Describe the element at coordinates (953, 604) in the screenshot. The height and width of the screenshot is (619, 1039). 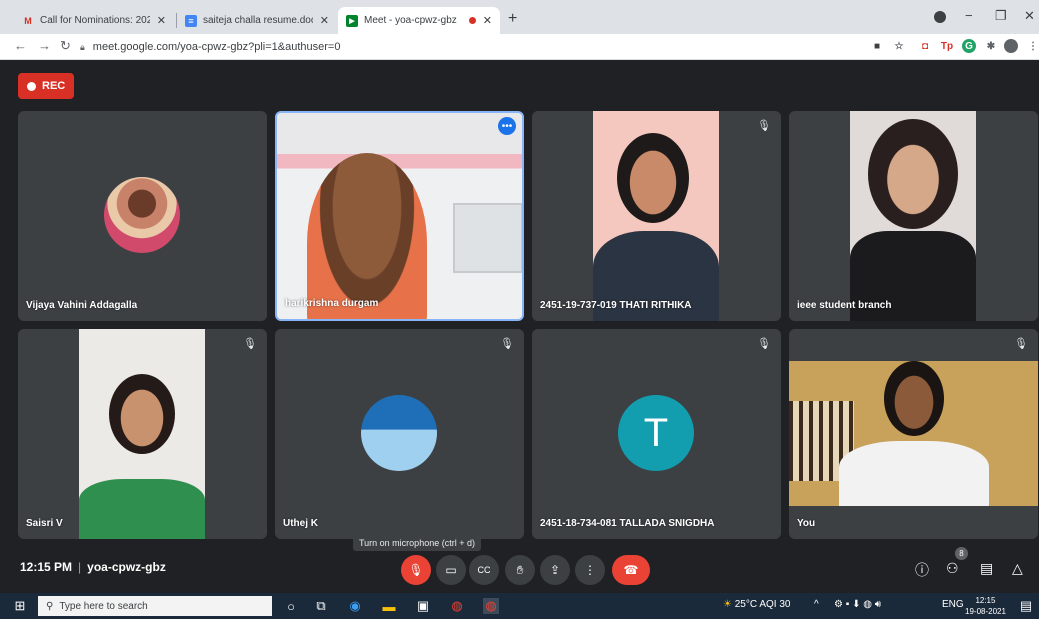
I see `language-indicator: ENG` at that location.